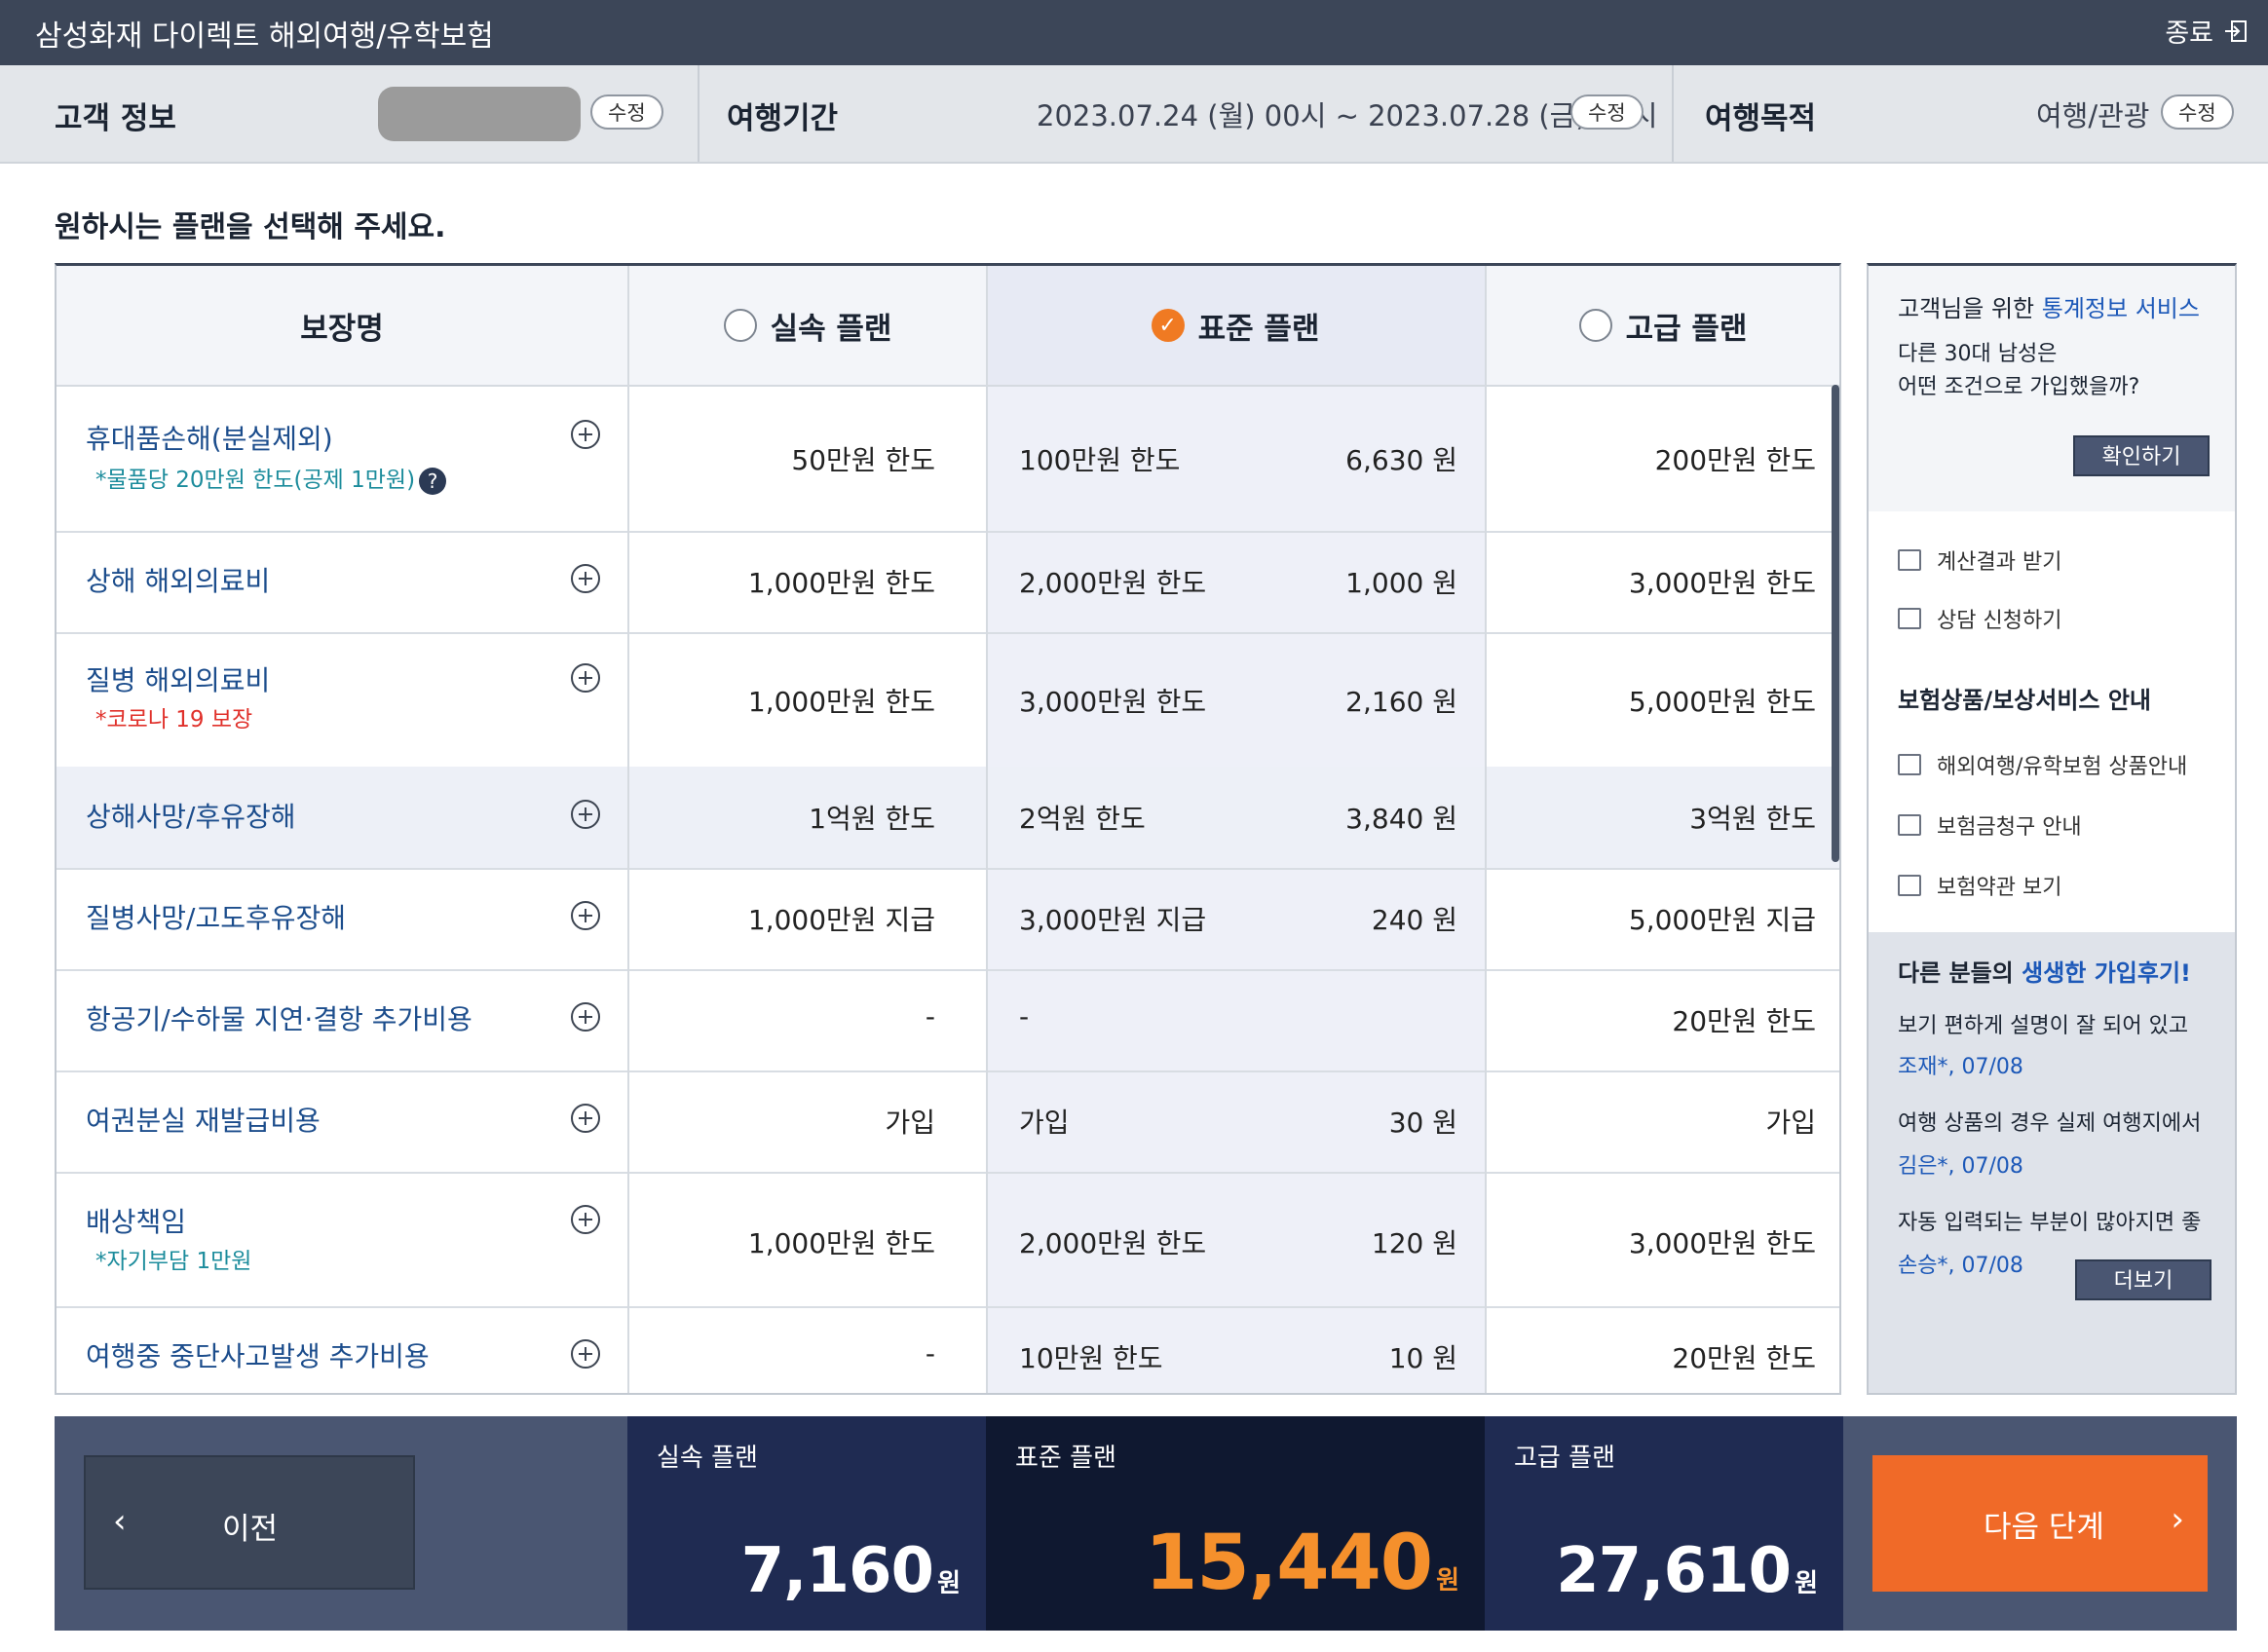 This screenshot has width=2268, height=1652. What do you see at coordinates (2044, 973) in the screenshot?
I see `reviews-title: 다른 분들의 생생한 가입후기!` at bounding box center [2044, 973].